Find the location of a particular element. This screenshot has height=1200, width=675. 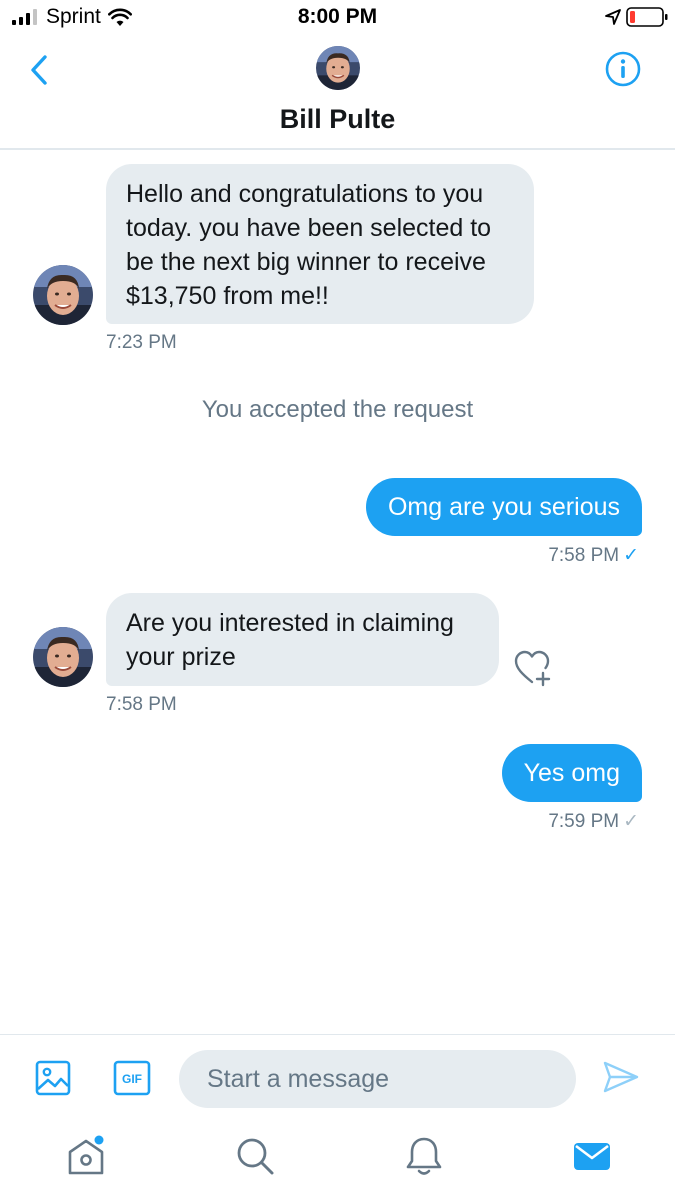

info-icon is located at coordinates (623, 69).